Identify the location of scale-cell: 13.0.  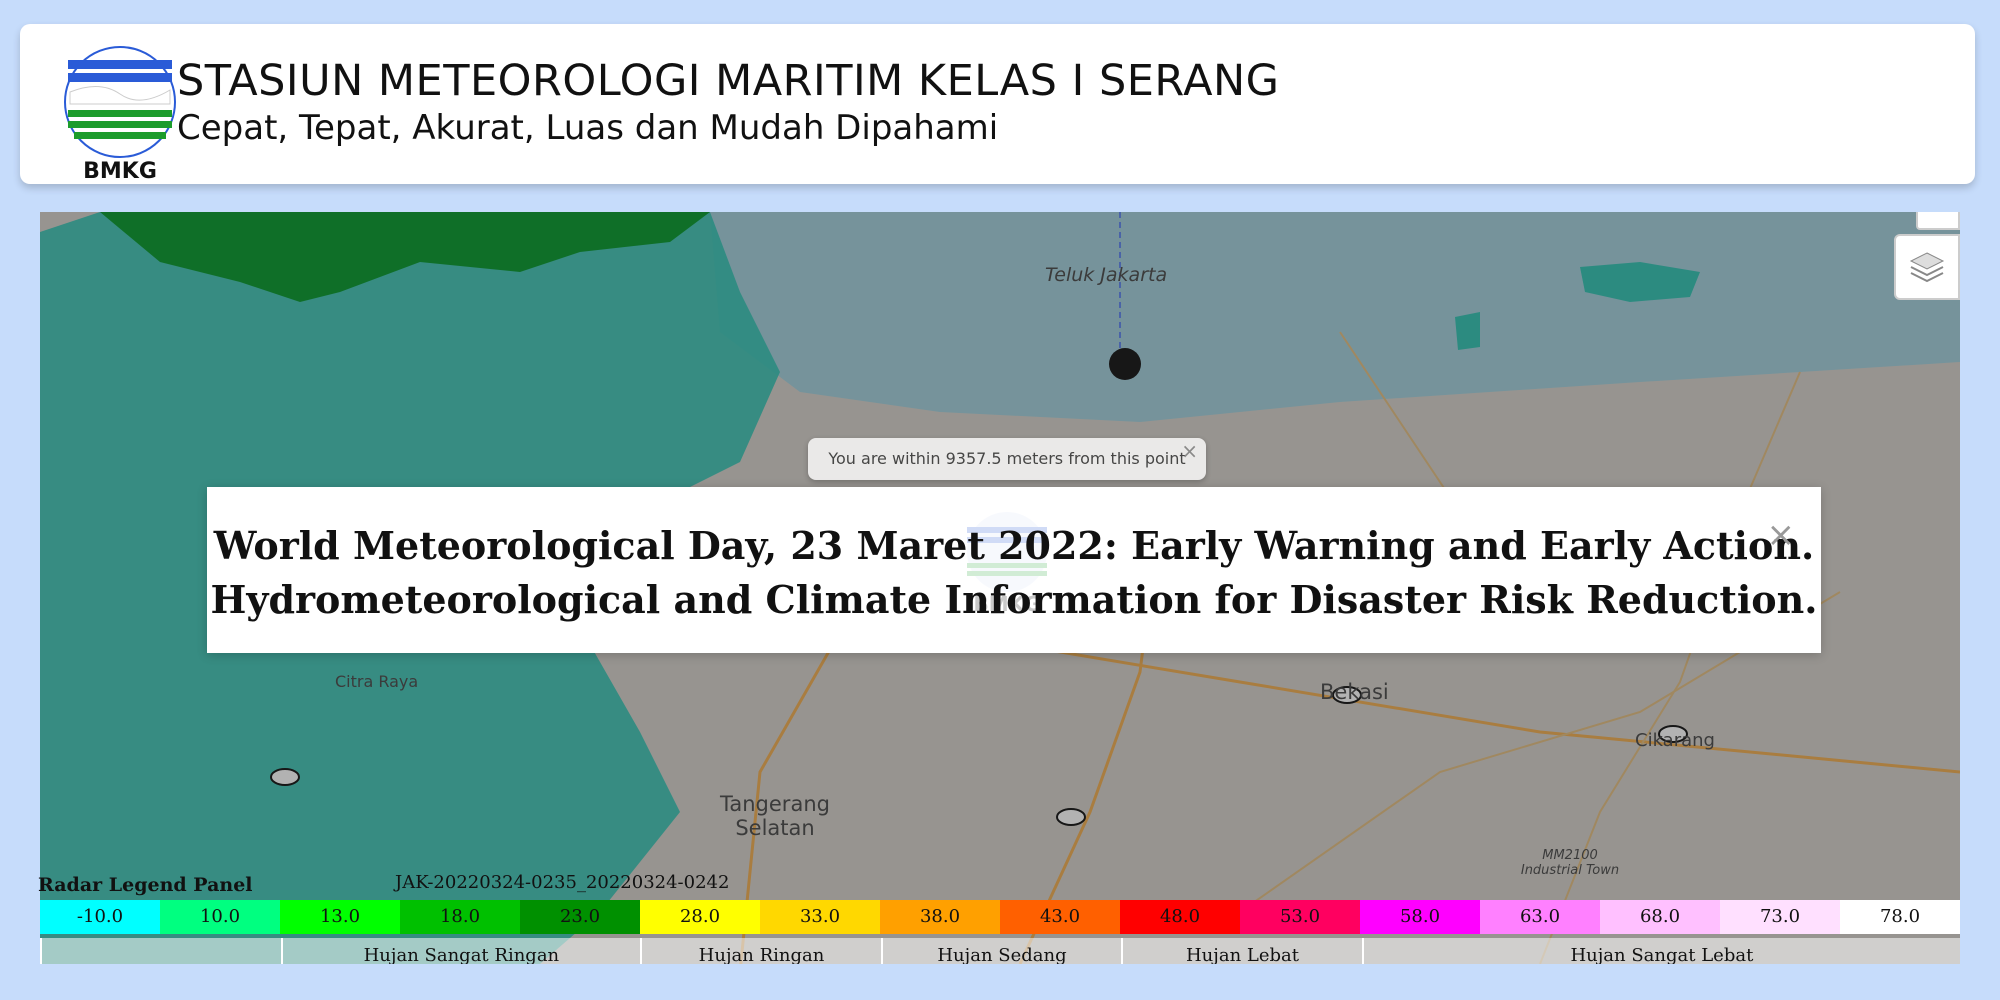
(340, 917).